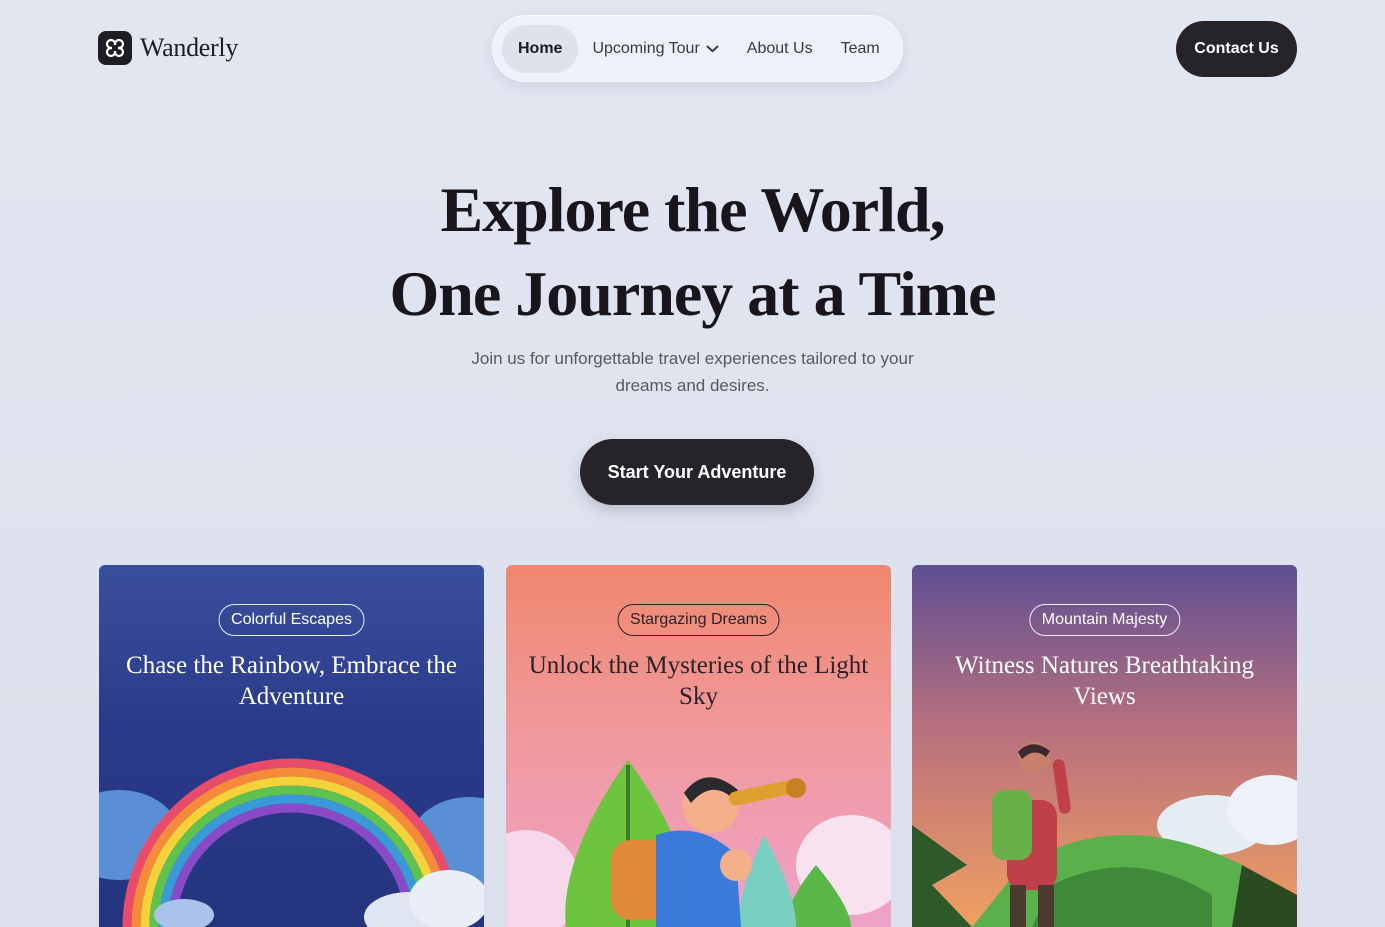 The width and height of the screenshot is (1385, 927). What do you see at coordinates (189, 47) in the screenshot?
I see `brand-name: Wanderly` at bounding box center [189, 47].